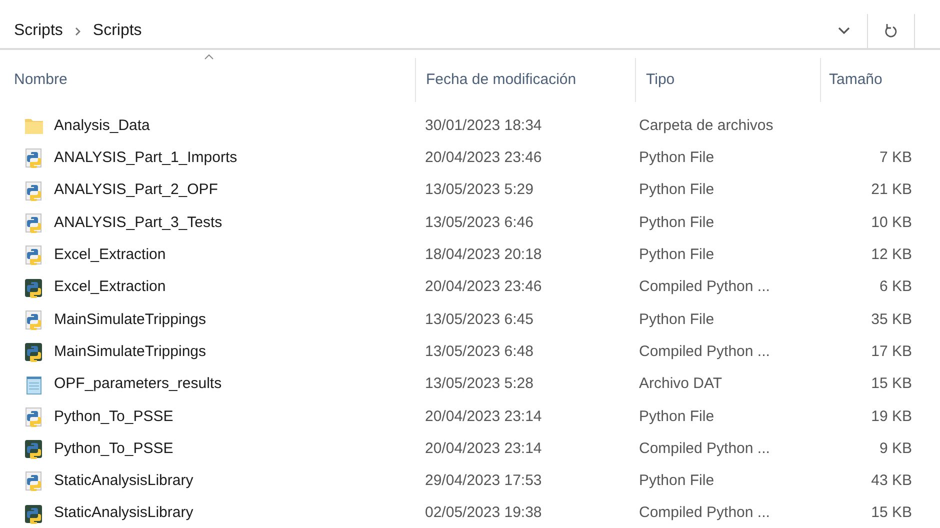 Image resolution: width=940 pixels, height=528 pixels. Describe the element at coordinates (34, 384) in the screenshot. I see `notepad-icon` at that location.